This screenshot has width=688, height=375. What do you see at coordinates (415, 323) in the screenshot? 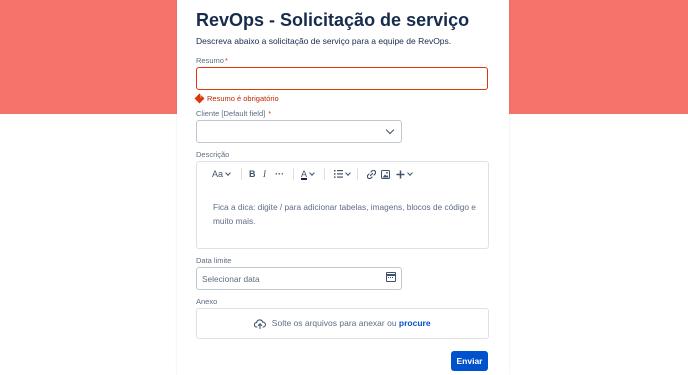
I see `browse-files-link: procure` at bounding box center [415, 323].